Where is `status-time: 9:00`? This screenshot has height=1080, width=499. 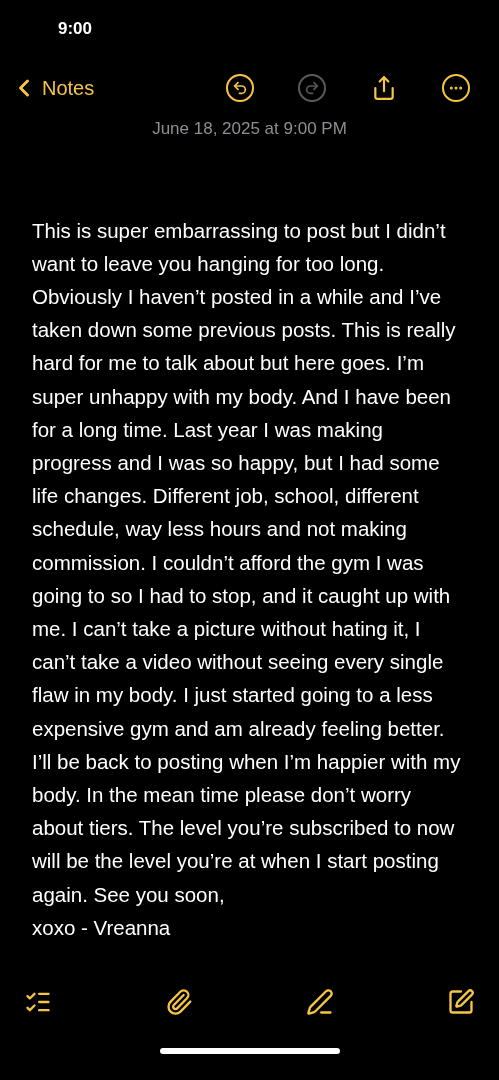 status-time: 9:00 is located at coordinates (75, 29).